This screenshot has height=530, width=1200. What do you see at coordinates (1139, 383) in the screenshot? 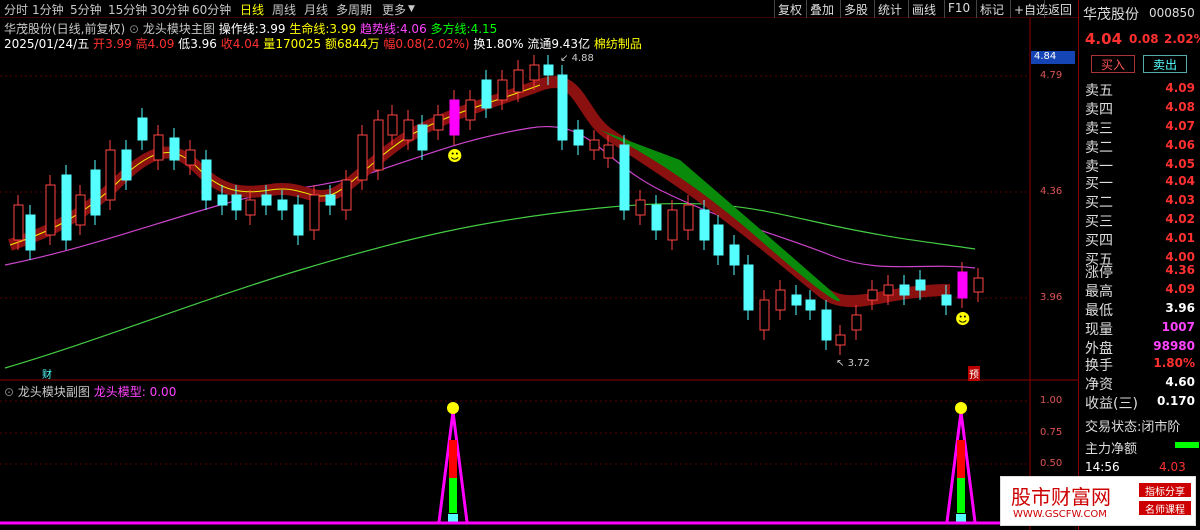
I see `stat2-row: 净资 4.60` at bounding box center [1139, 383].